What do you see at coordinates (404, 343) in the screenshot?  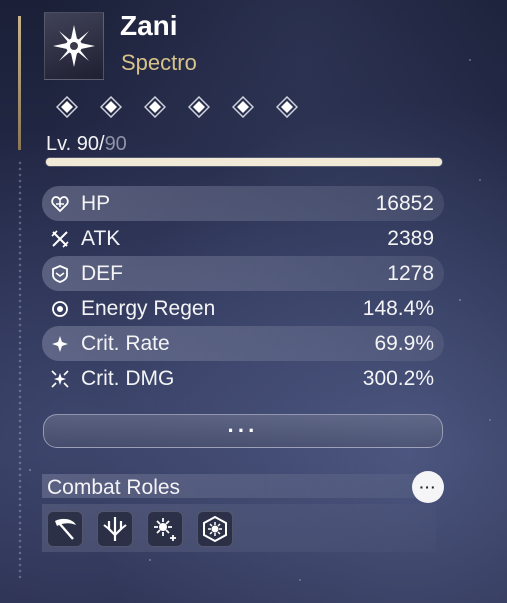 I see `stat-value: 69.9%` at bounding box center [404, 343].